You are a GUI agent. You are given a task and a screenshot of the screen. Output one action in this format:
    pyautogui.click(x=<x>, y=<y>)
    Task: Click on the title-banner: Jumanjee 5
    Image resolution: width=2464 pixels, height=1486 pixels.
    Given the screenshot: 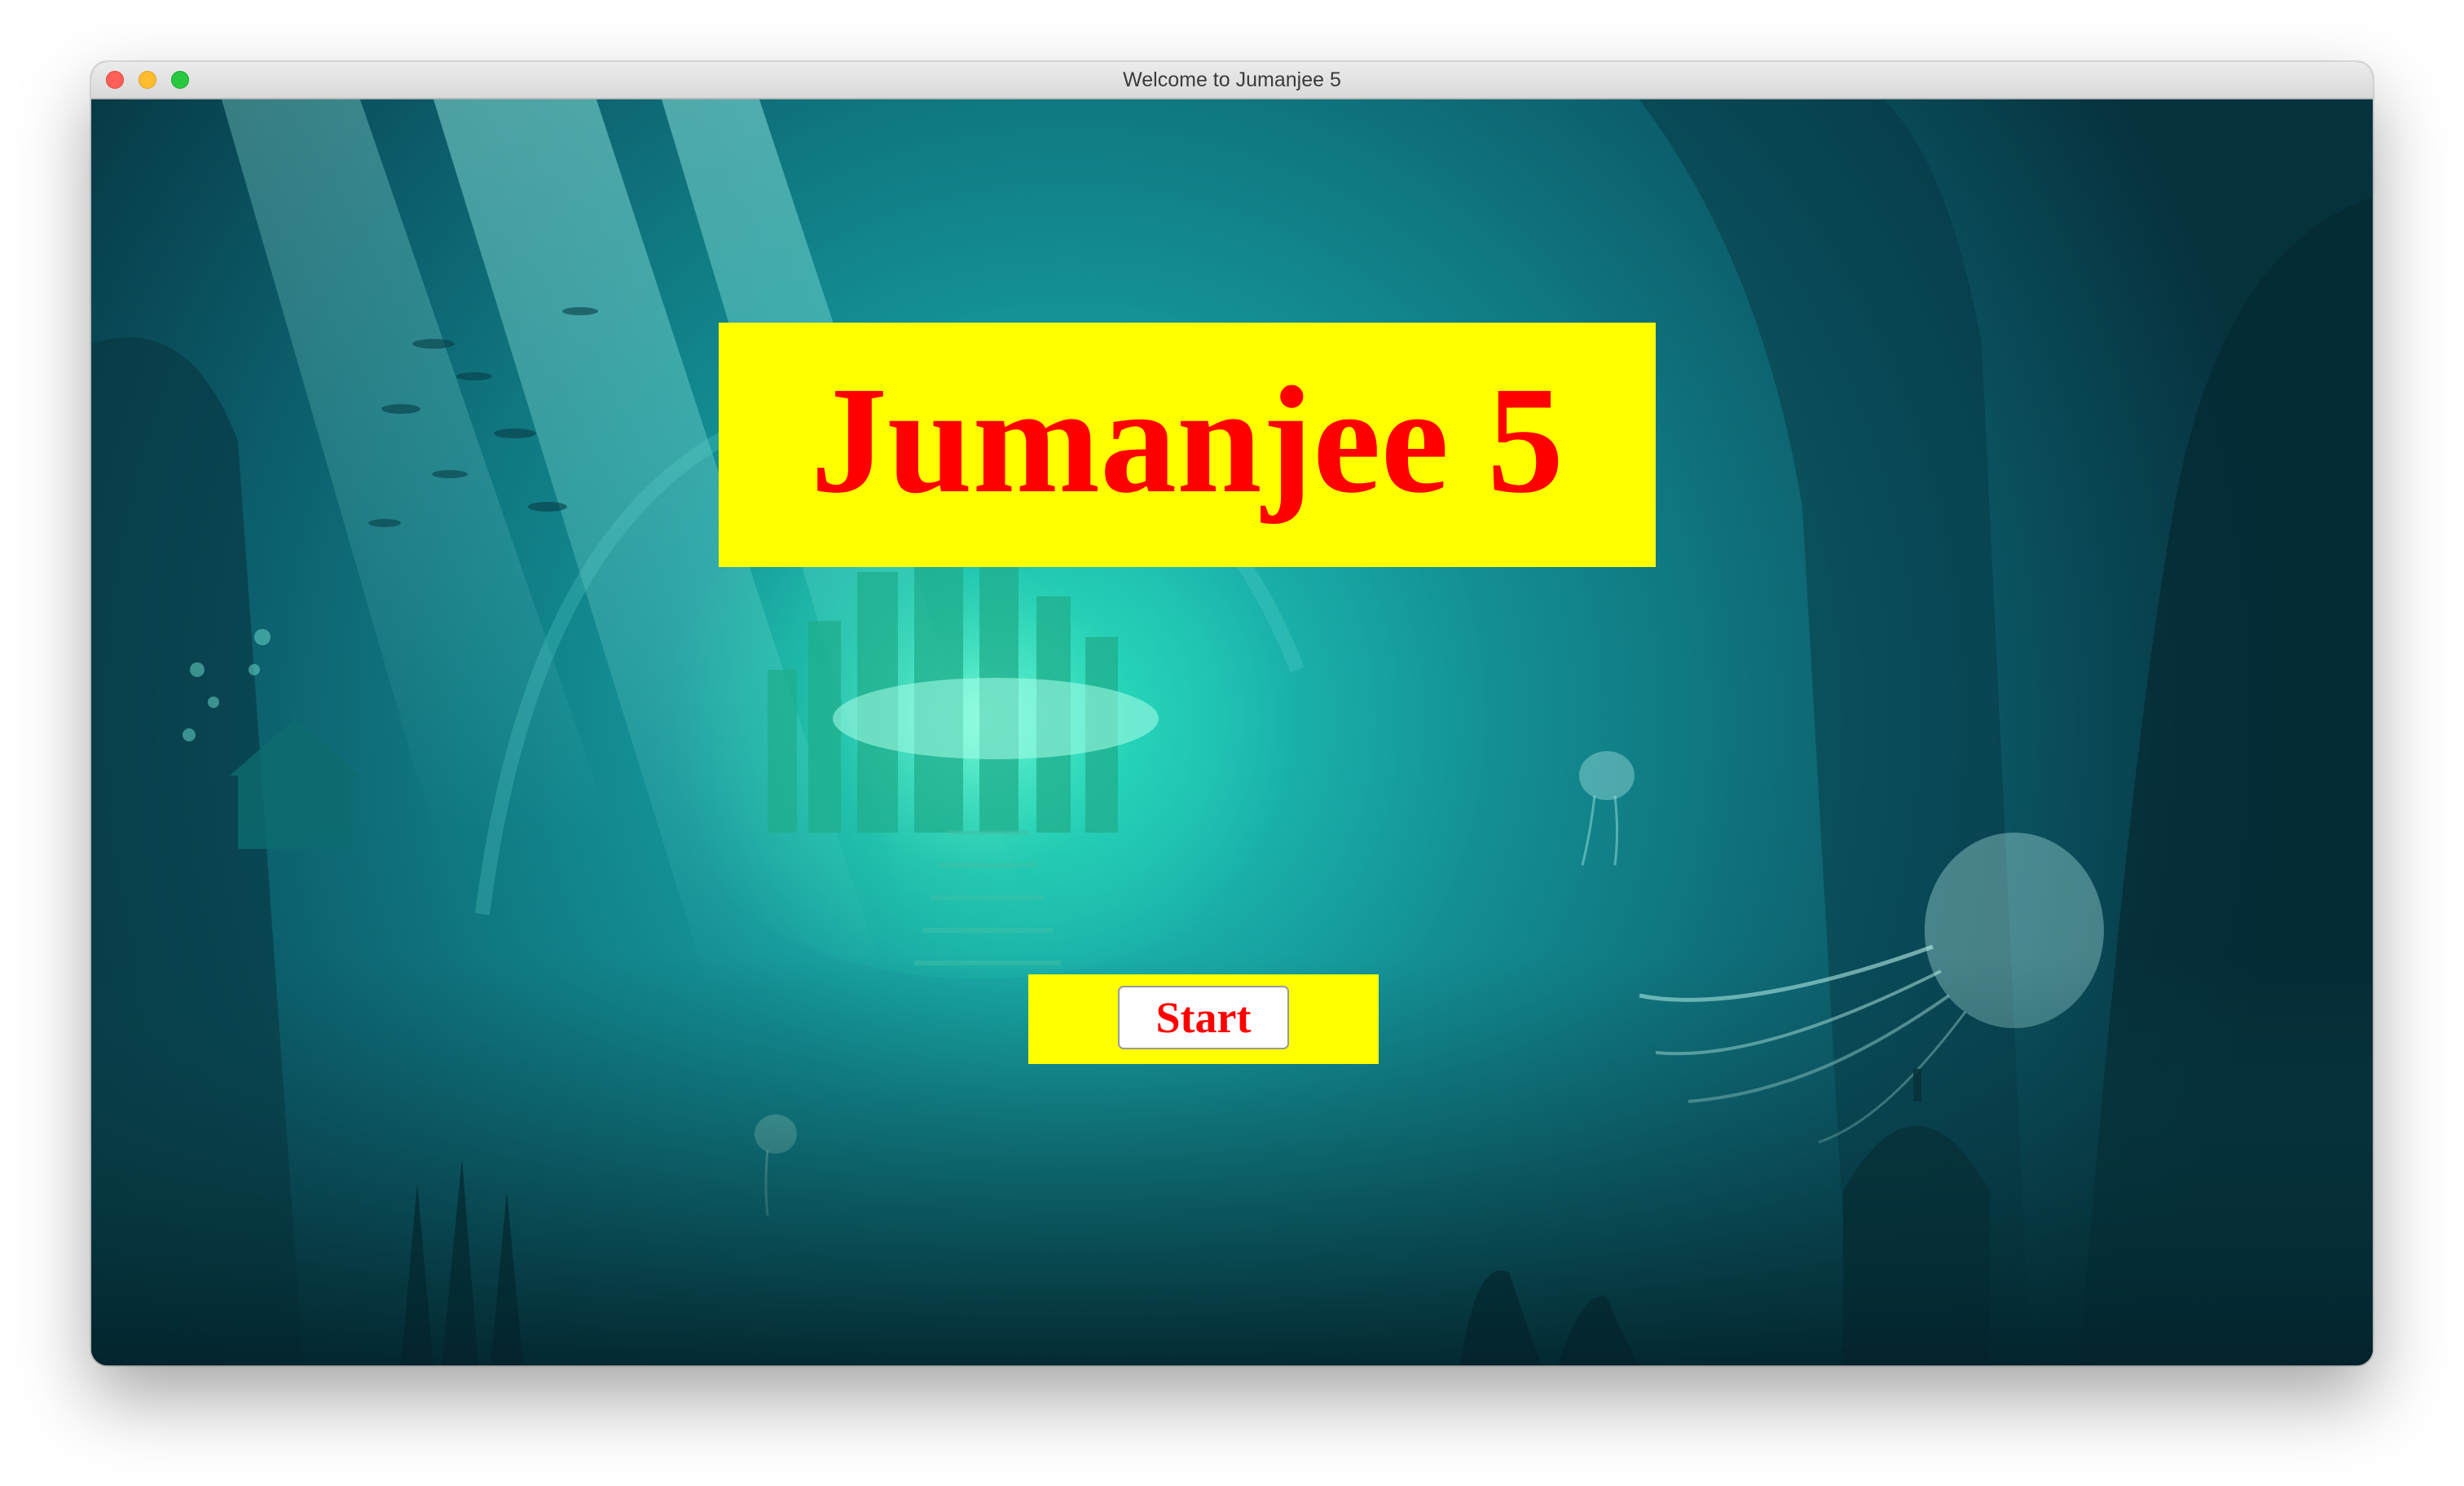 What is the action you would take?
    pyautogui.click(x=1187, y=445)
    